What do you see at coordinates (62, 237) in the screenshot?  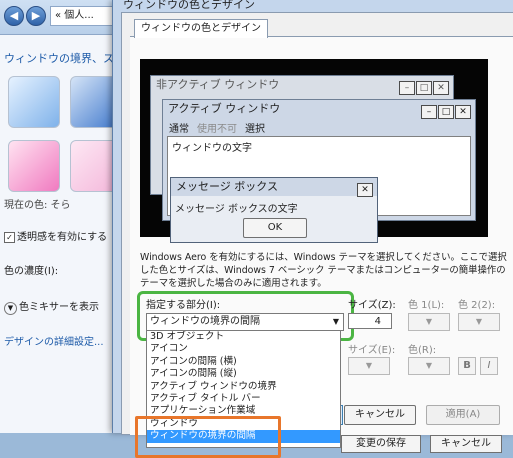 I see `transparency-label: 透明感を有効にする` at bounding box center [62, 237].